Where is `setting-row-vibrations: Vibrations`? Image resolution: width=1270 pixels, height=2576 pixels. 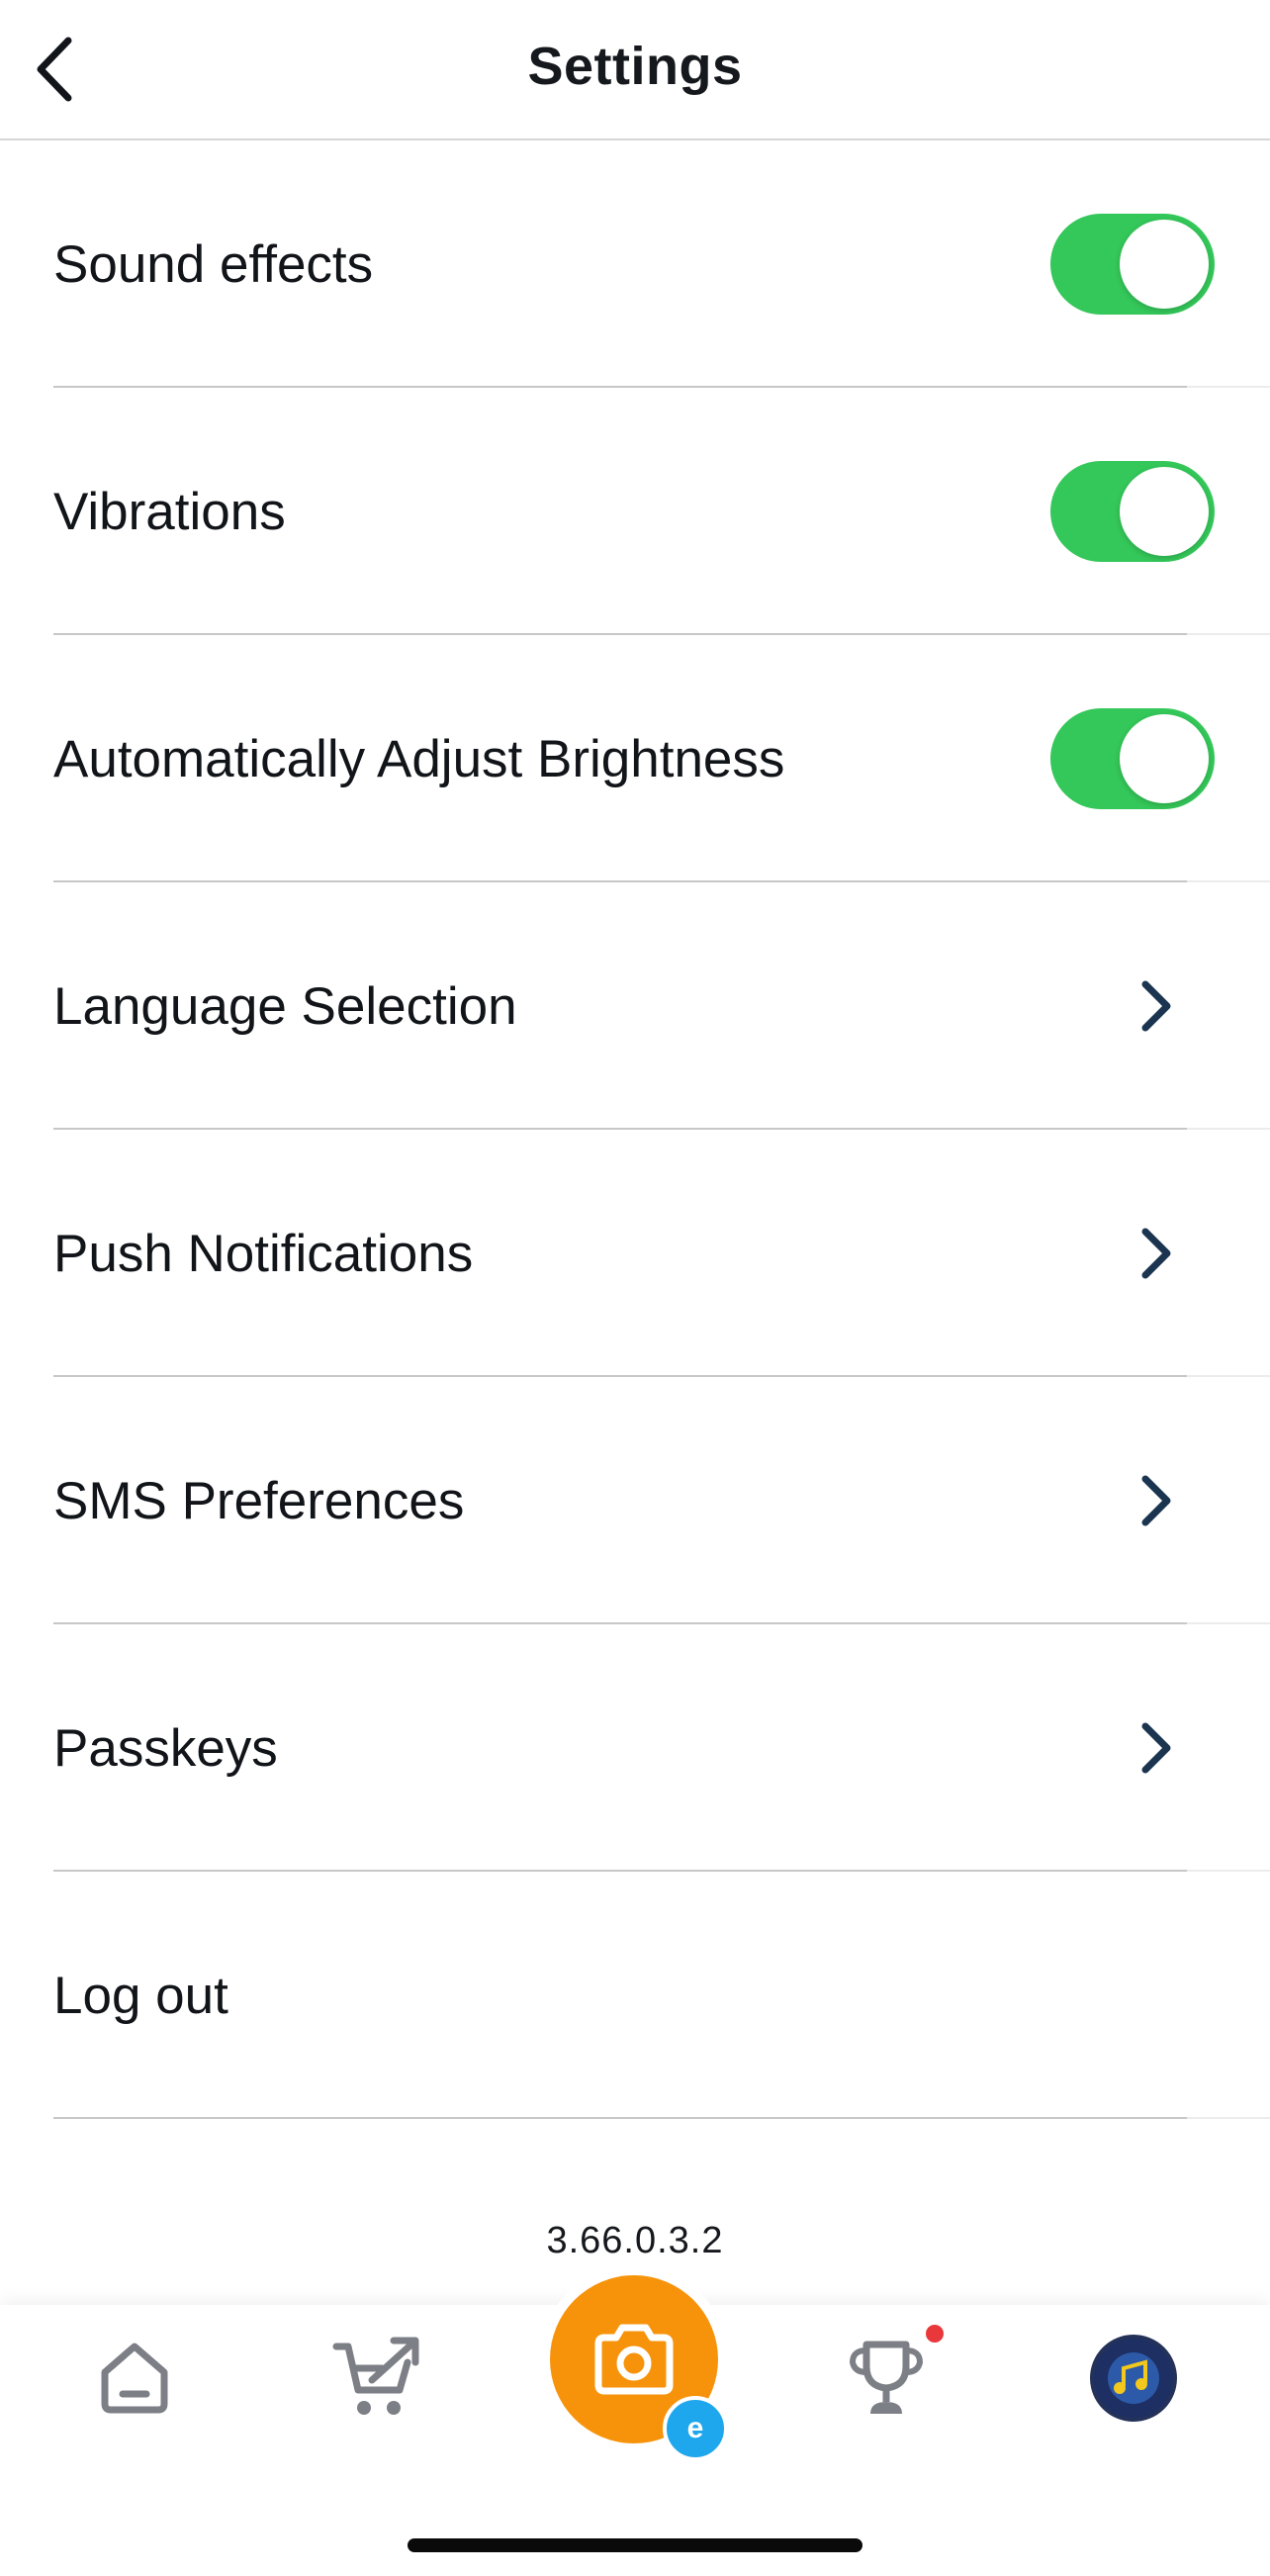 setting-row-vibrations: Vibrations is located at coordinates (635, 511).